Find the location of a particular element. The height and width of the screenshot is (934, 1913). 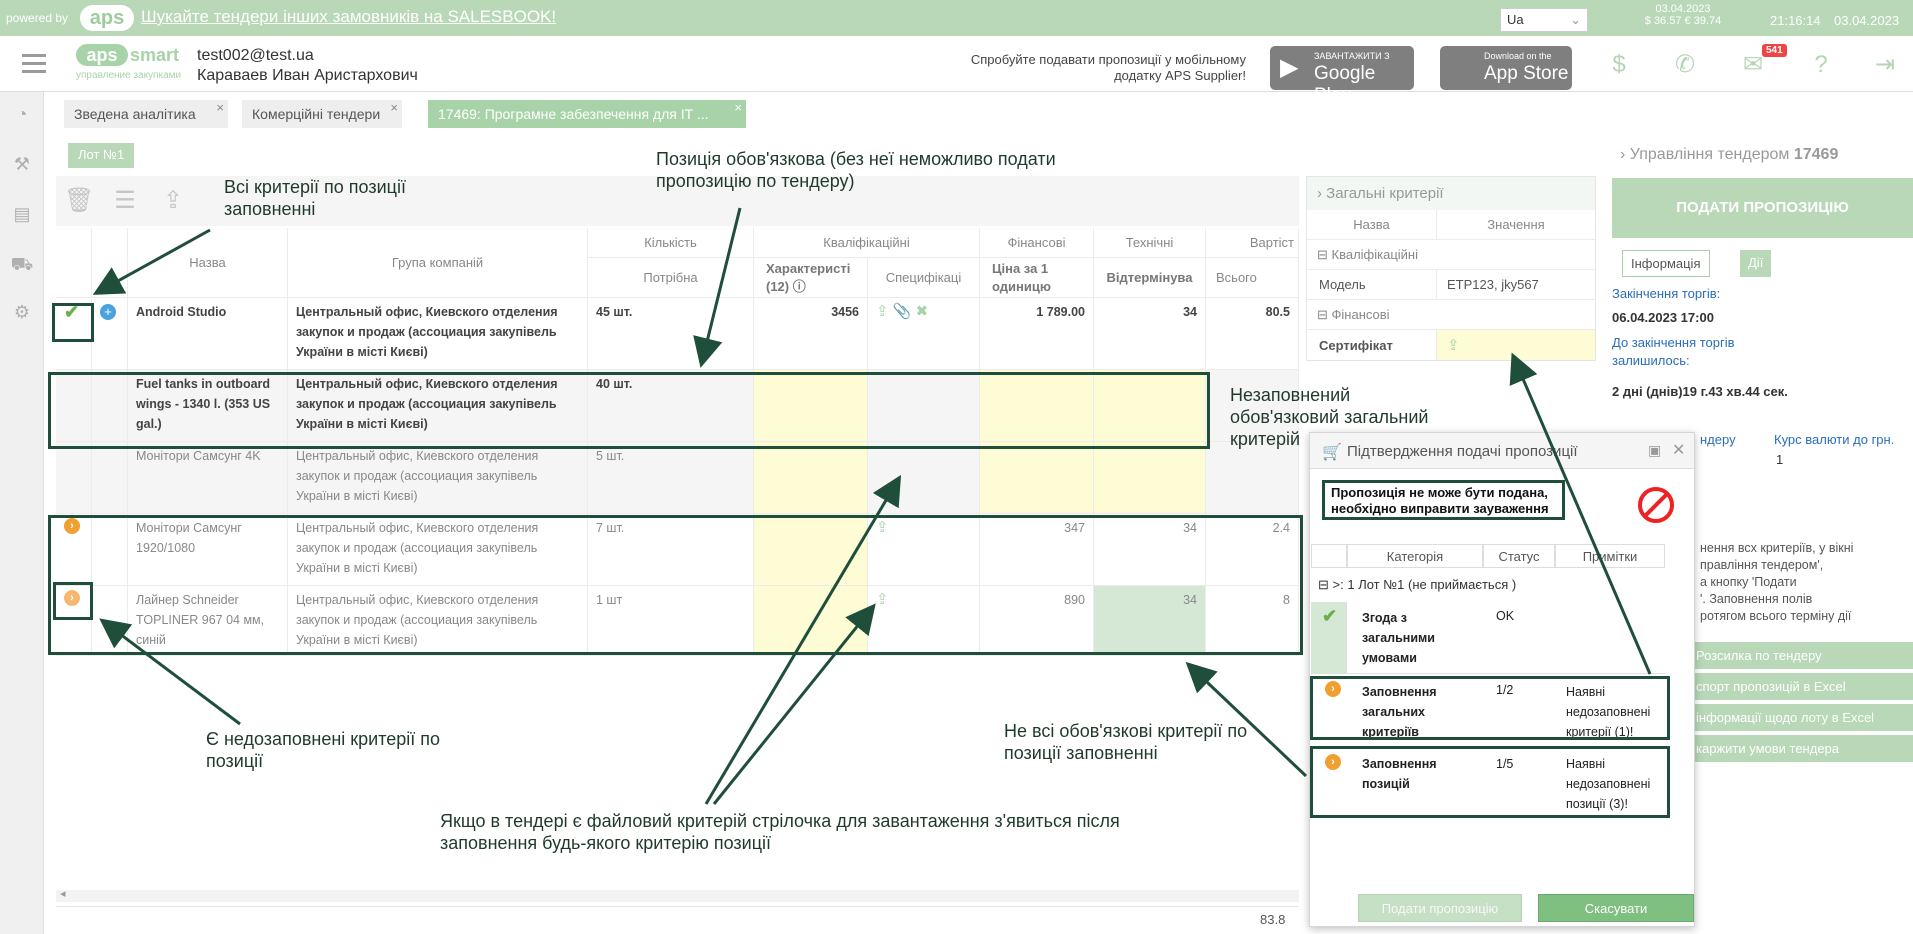

clock-time: 21:16:14 is located at coordinates (1795, 20).